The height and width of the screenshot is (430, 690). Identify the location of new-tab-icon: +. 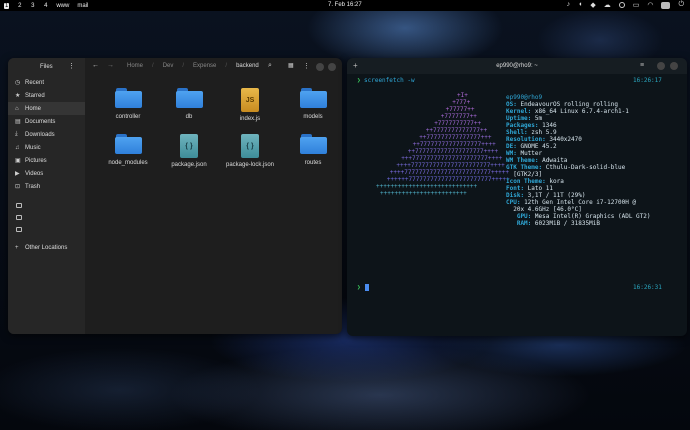
(355, 66).